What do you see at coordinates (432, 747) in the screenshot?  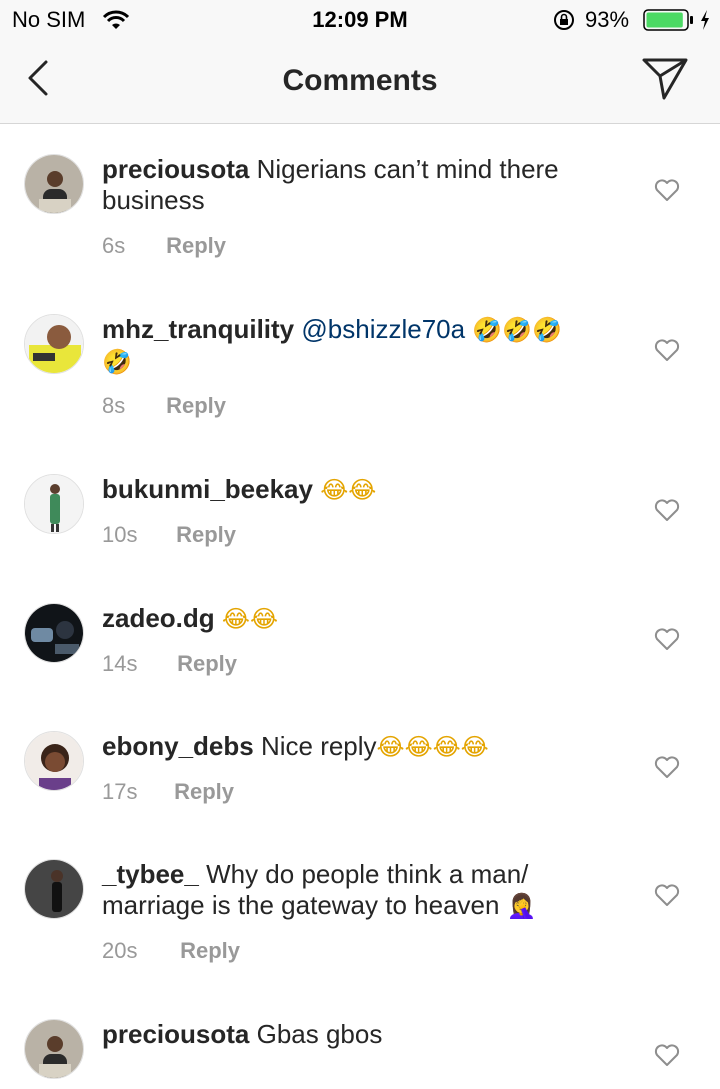 I see `emoji-joy: 😂😂😂😂` at bounding box center [432, 747].